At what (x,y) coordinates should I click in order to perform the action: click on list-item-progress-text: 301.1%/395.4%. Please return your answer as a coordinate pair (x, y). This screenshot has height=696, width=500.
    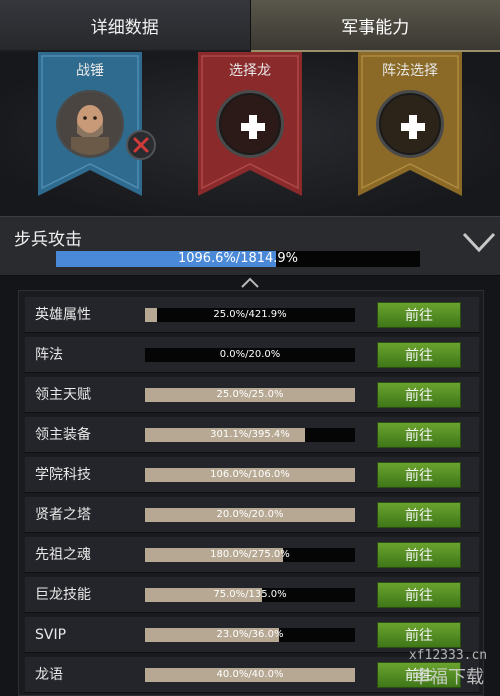
    Looking at the image, I should click on (250, 434).